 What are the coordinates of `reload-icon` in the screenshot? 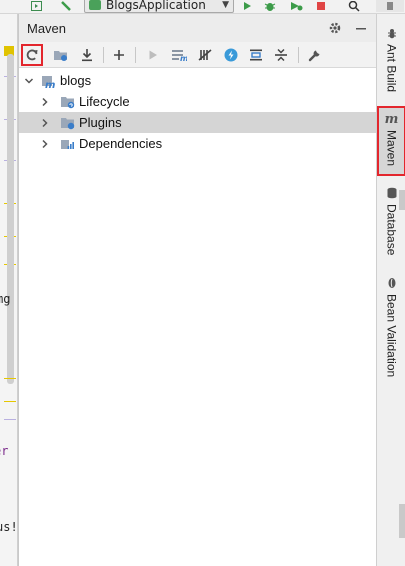 It's located at (32, 55).